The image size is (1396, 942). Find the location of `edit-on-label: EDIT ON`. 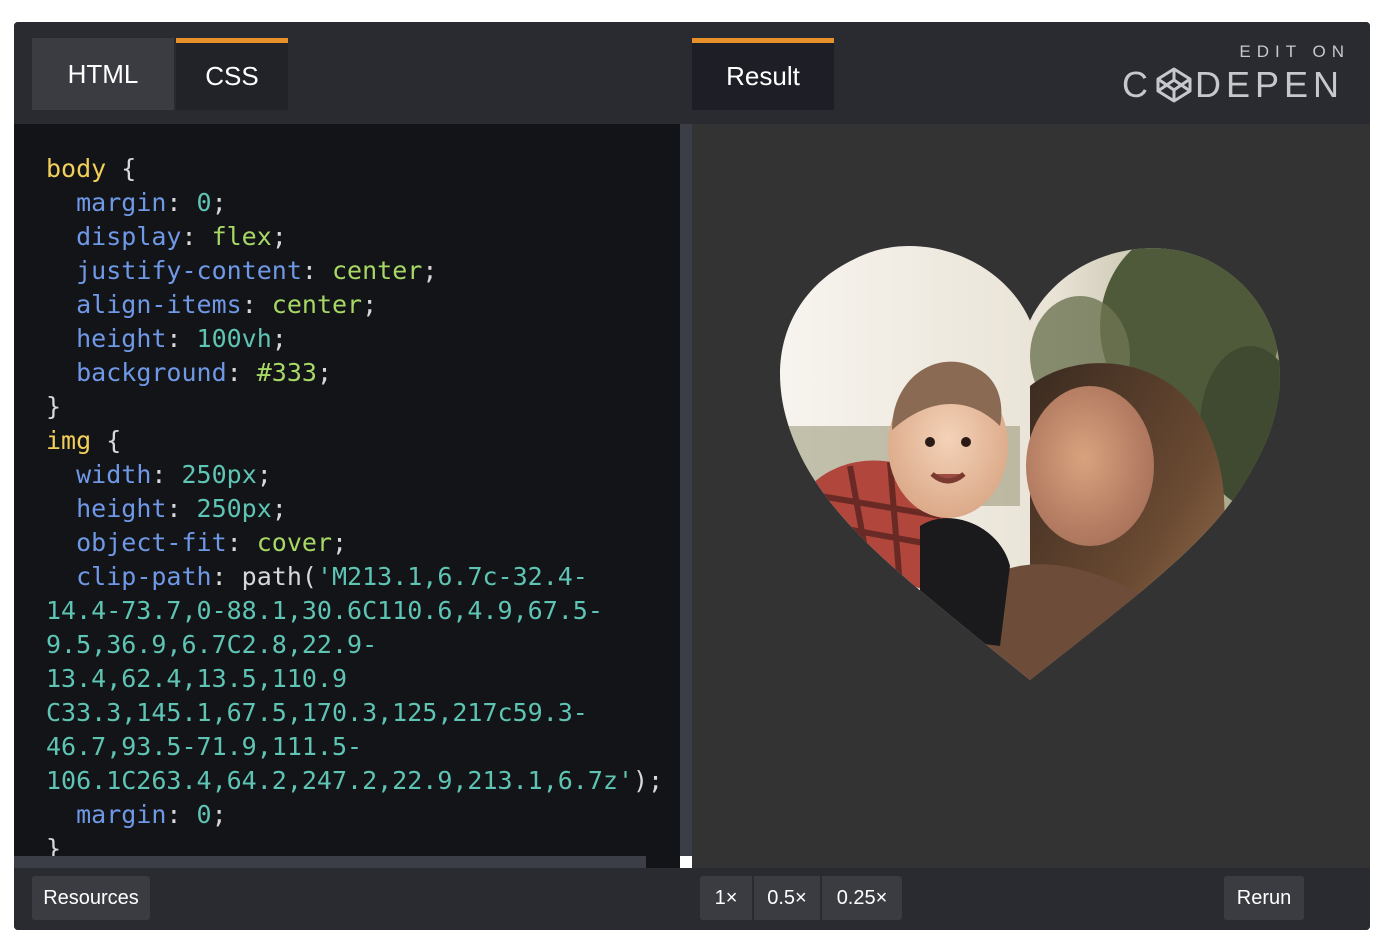

edit-on-label: EDIT ON is located at coordinates (1294, 51).